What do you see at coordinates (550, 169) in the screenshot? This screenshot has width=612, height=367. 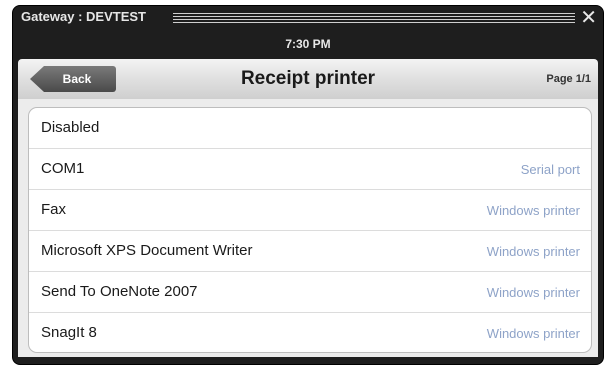 I see `printer-type: Serial port` at bounding box center [550, 169].